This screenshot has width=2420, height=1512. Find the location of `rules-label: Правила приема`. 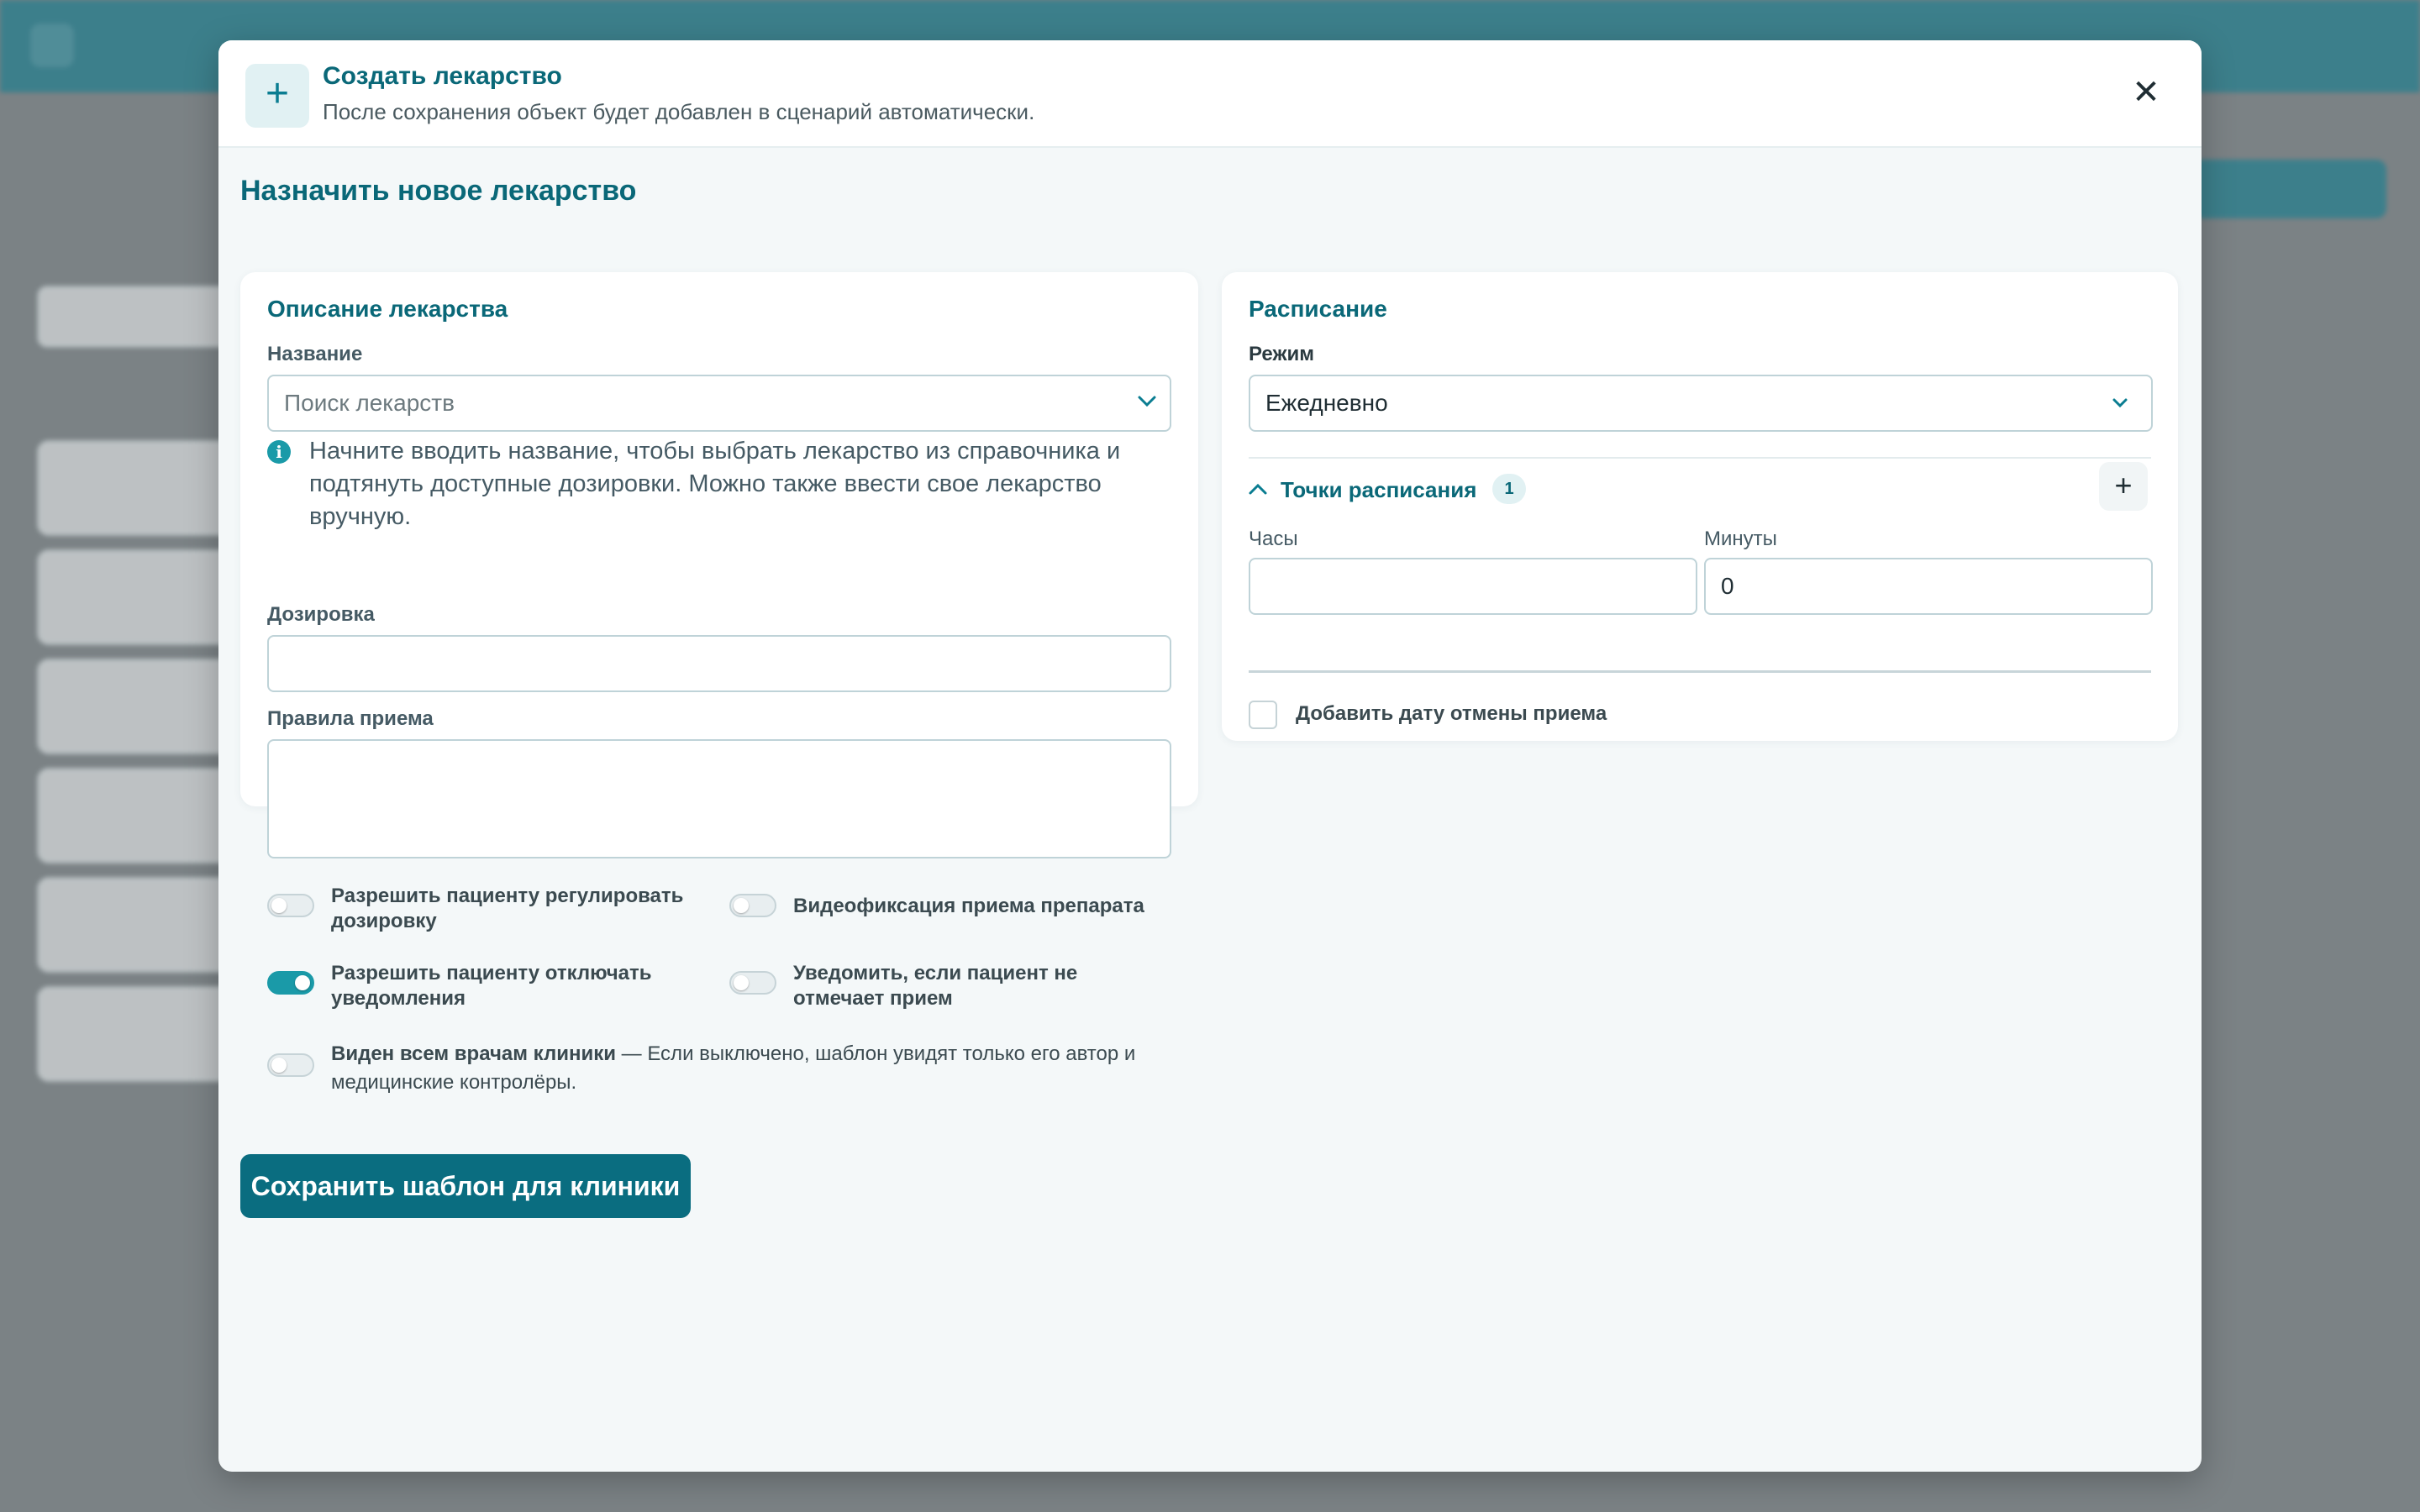

rules-label: Правила приема is located at coordinates (351, 718).